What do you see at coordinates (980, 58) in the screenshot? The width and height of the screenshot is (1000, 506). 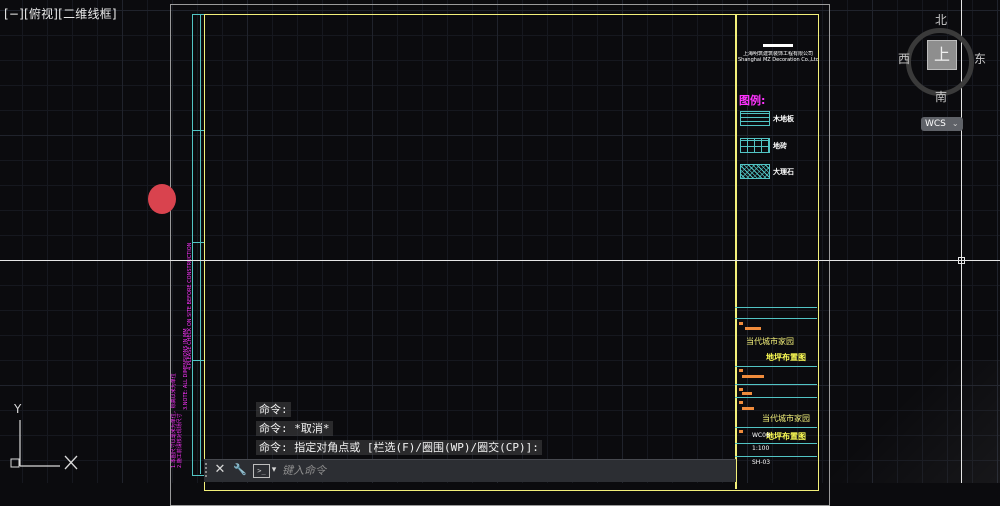 I see `viewcube-east: 东` at bounding box center [980, 58].